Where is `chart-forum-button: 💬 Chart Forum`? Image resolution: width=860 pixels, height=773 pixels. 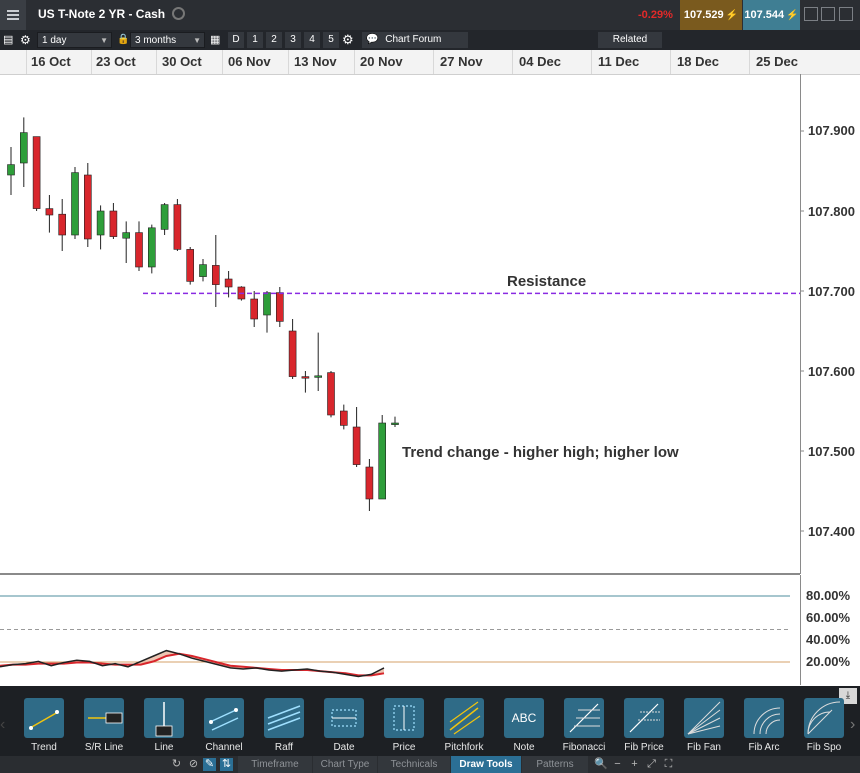
chart-forum-button: 💬 Chart Forum is located at coordinates (415, 40).